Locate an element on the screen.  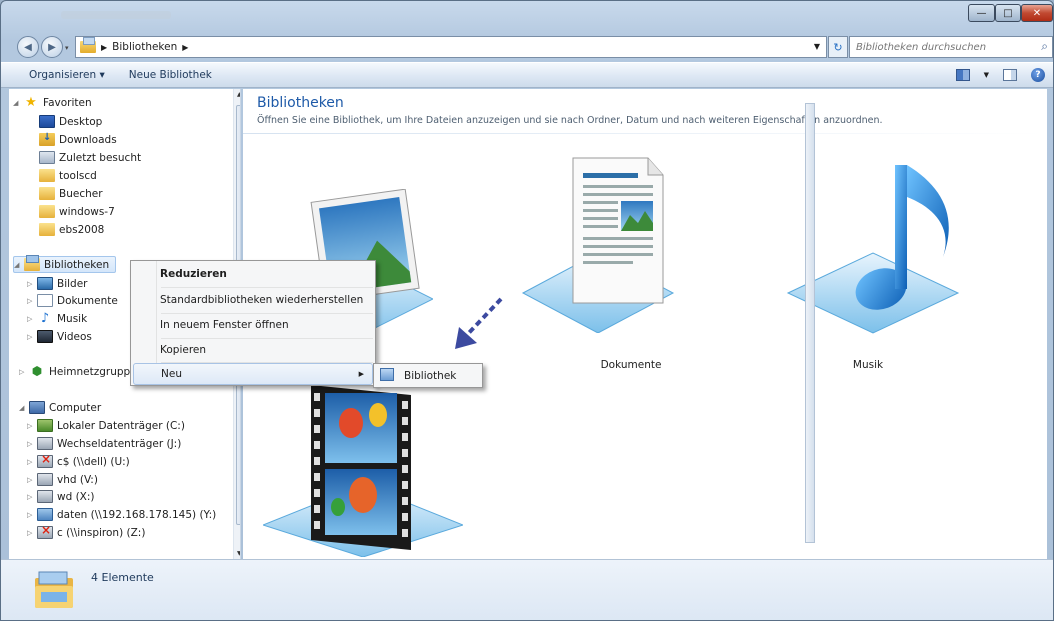
nav-item-windows7: windows-7 is located at coordinates (77, 211).